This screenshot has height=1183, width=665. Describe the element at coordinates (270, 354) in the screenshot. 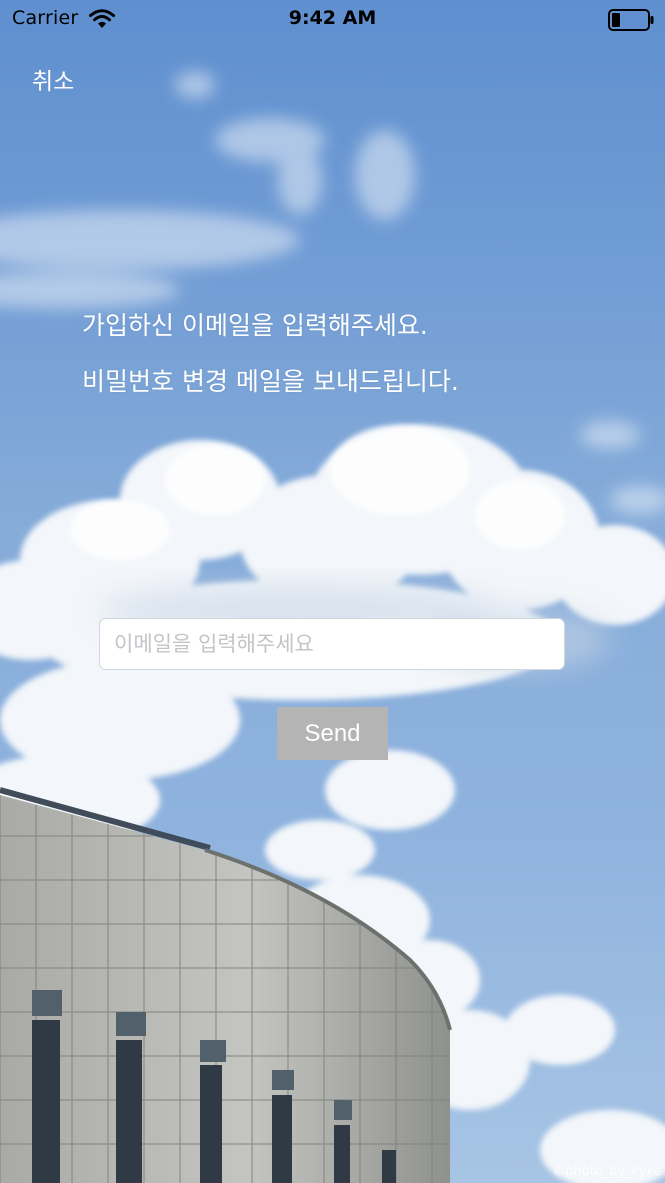

I see `instruction-text: 가입하신 이메일을 입력해주세요. 비밀번호 변경 메일을 보내드립니다.` at that location.